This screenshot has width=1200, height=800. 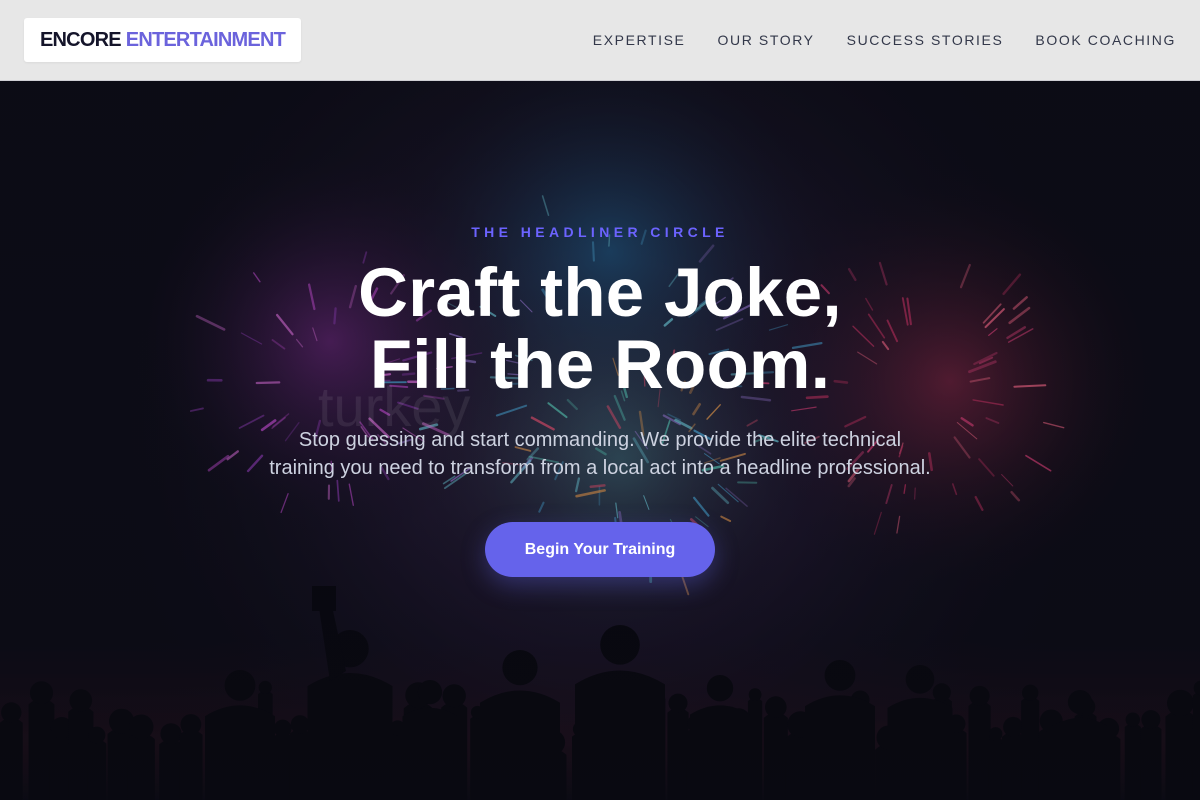 I want to click on nav-link-our-story: OUR STORY, so click(x=766, y=40).